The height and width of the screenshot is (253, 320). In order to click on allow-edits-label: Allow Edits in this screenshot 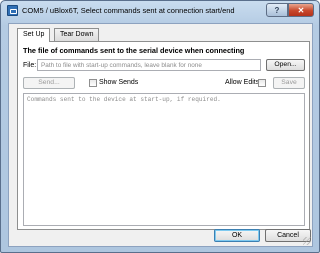, I will do `click(242, 82)`.